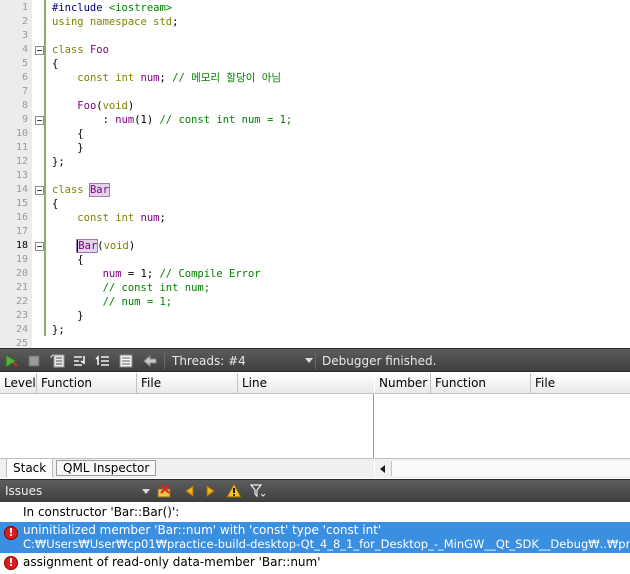 This screenshot has height=574, width=630. I want to click on code-line: 5{, so click(315, 64).